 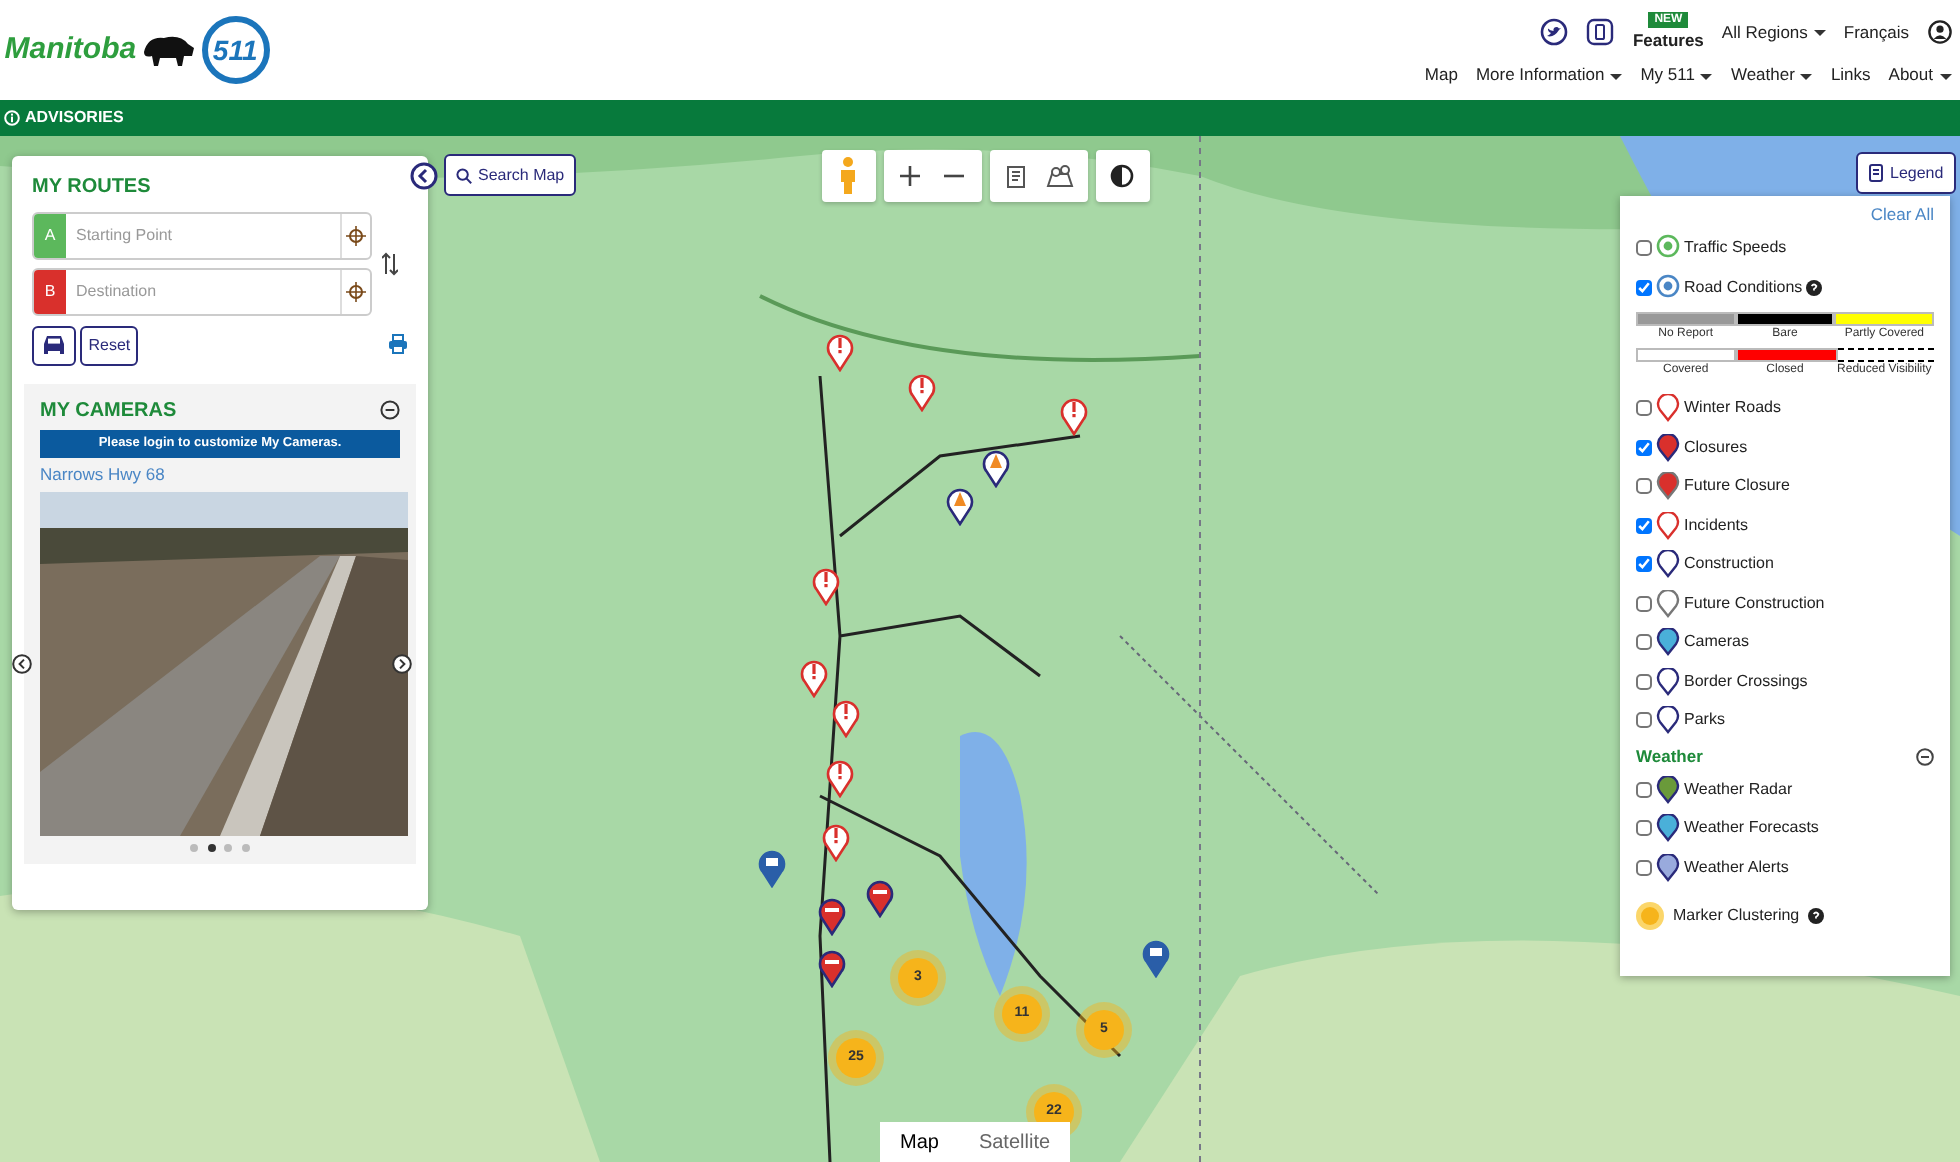 What do you see at coordinates (1600, 32) in the screenshot?
I see `mobile-phone-icon` at bounding box center [1600, 32].